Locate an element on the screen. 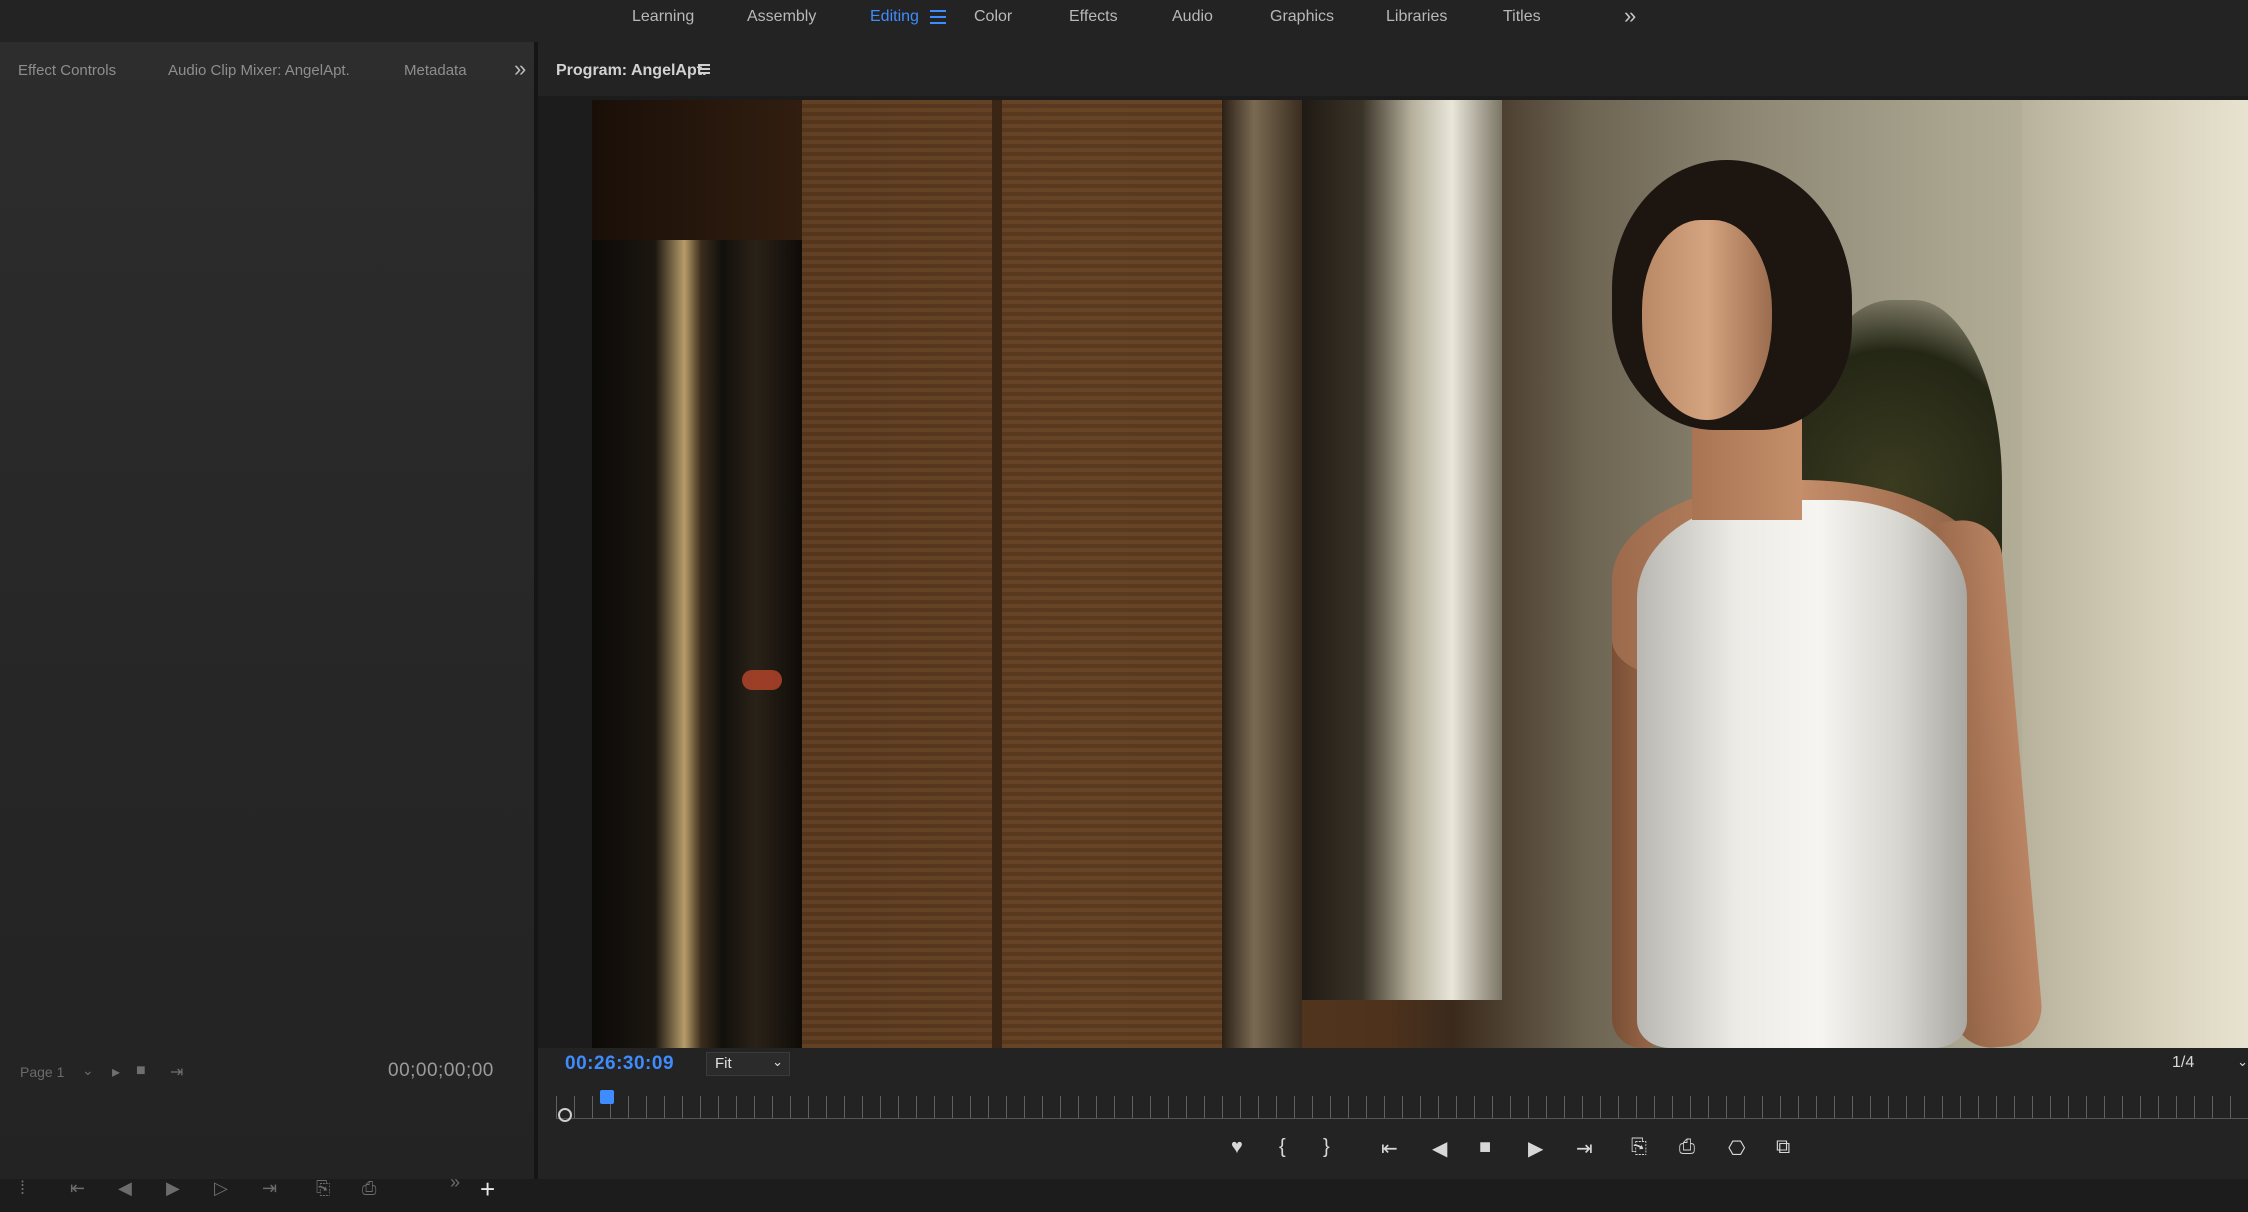 The image size is (2248, 1212). workspace-tab-titles: Titles is located at coordinates (1522, 17).